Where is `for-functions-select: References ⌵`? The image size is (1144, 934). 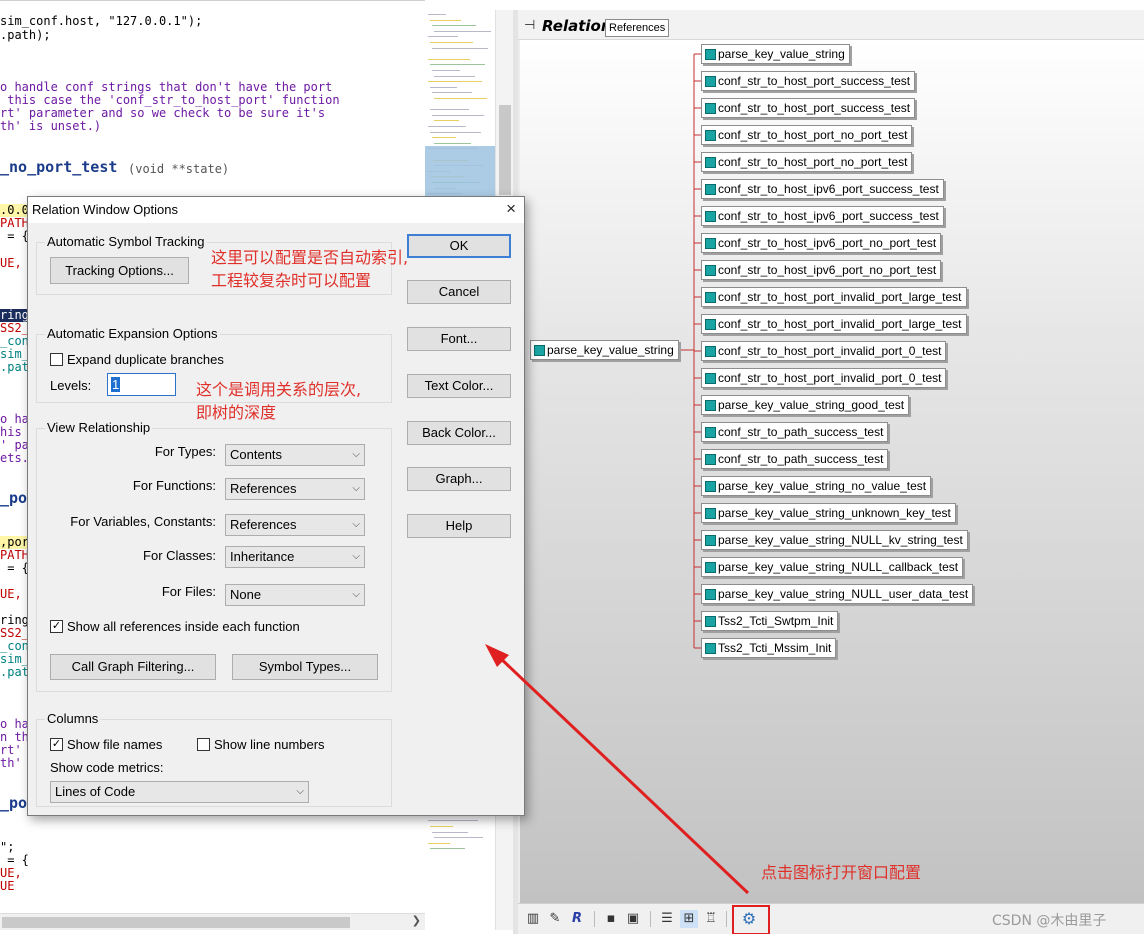
for-functions-select: References ⌵ is located at coordinates (295, 489).